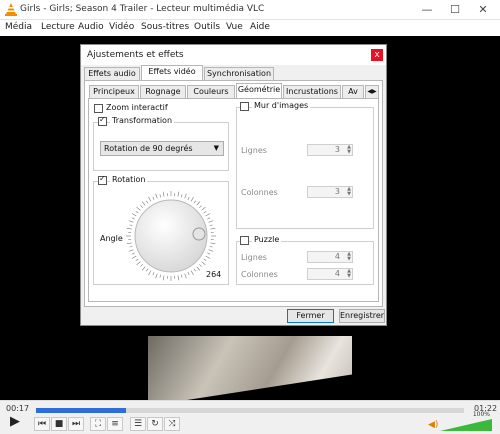 The image size is (500, 434). I want to click on cols-spinbox: 3 ▲ ▼, so click(330, 192).